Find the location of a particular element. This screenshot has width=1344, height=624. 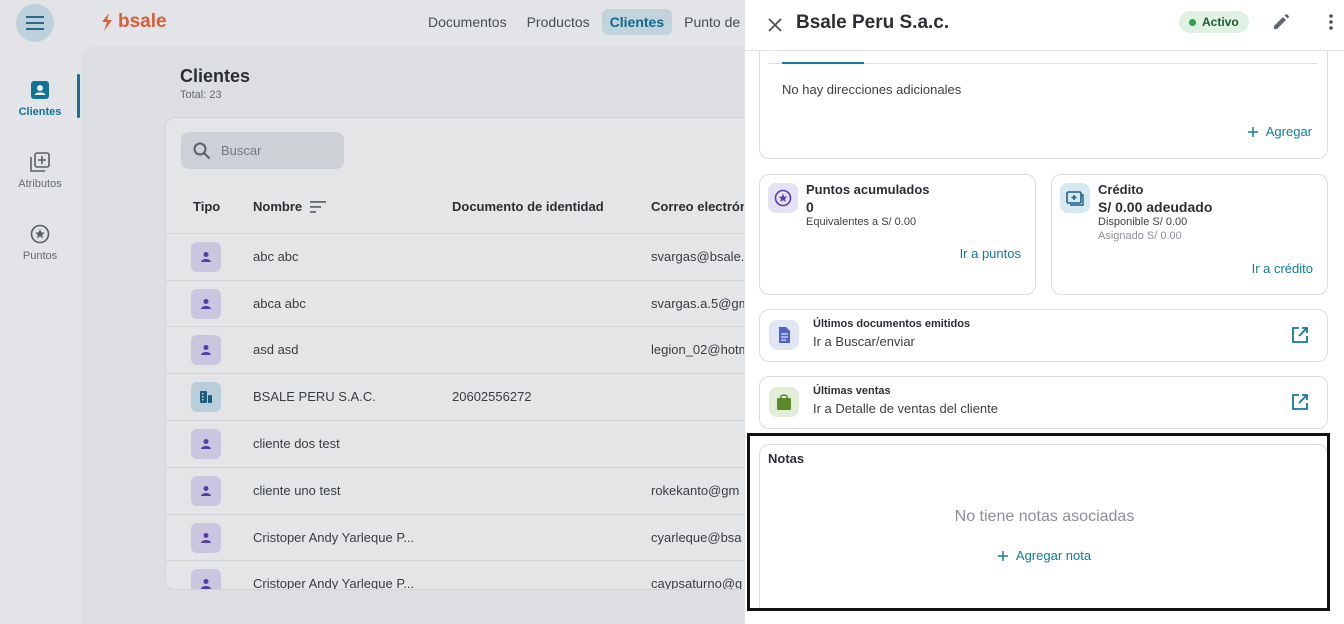

client-title: Bsale Peru S.a.c. is located at coordinates (873, 22).